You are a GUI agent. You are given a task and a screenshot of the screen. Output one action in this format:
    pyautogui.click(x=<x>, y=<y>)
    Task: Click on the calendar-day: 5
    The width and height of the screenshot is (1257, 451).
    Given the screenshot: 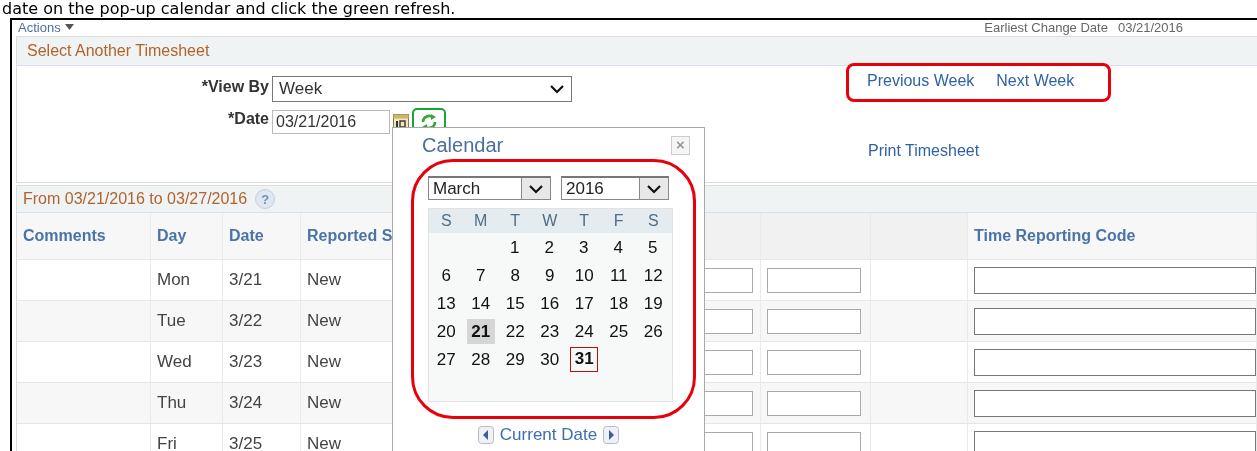 What is the action you would take?
    pyautogui.click(x=652, y=247)
    